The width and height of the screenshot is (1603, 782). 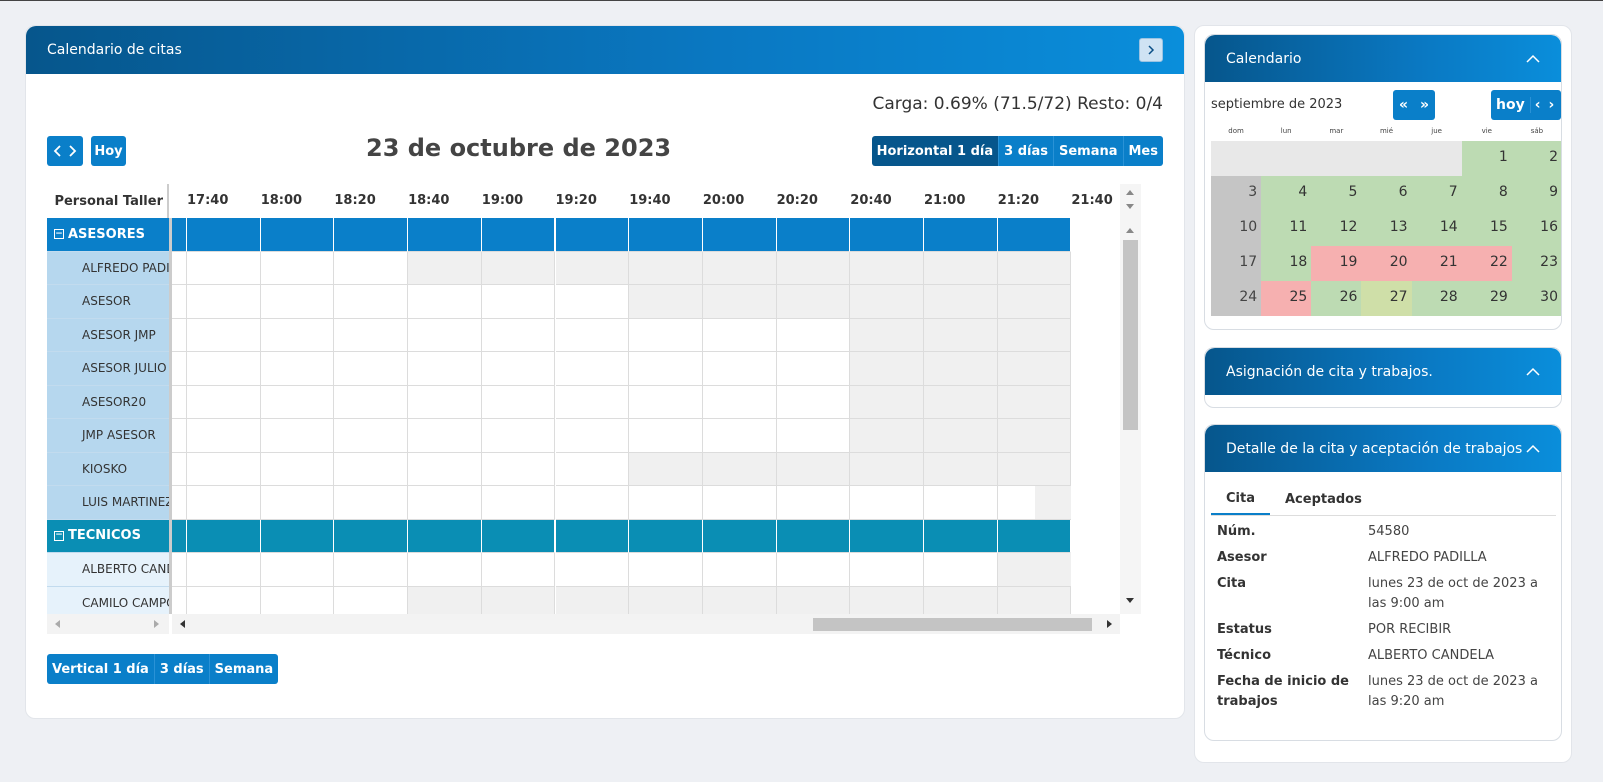 I want to click on resource-row: ASESOR20, so click(x=108, y=402).